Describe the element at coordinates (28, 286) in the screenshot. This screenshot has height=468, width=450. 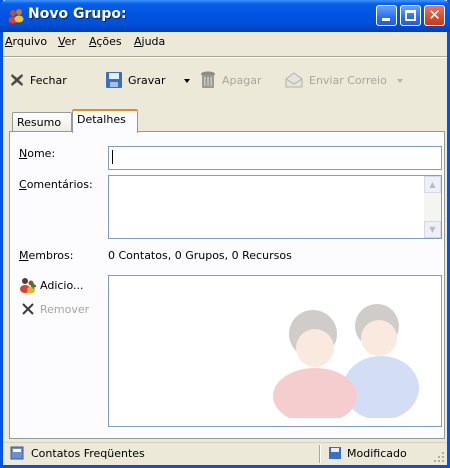
I see `add-member-icon` at that location.